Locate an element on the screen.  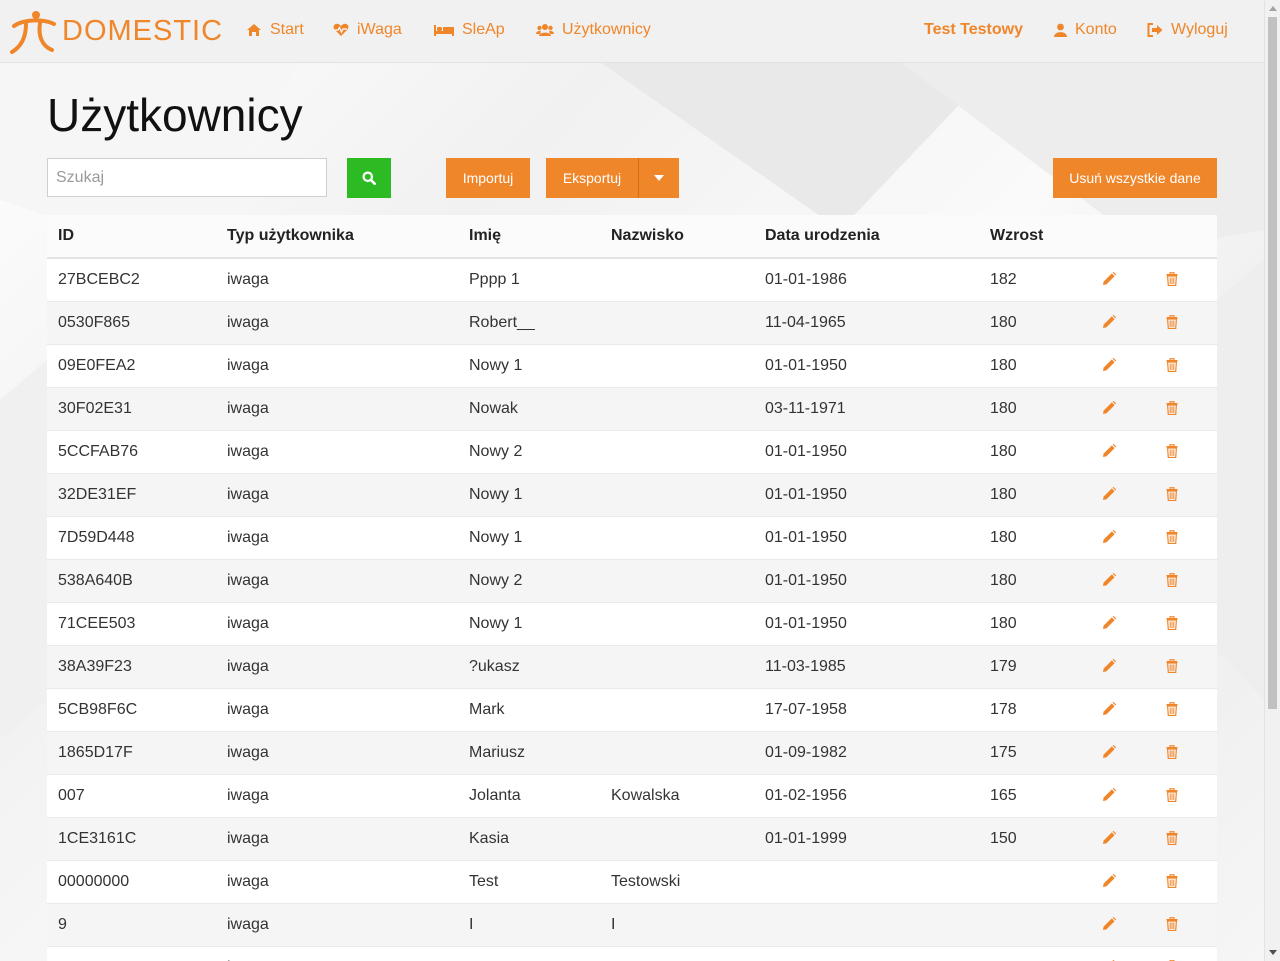
column-header-birth-date: Data urodzenia is located at coordinates (866, 237).